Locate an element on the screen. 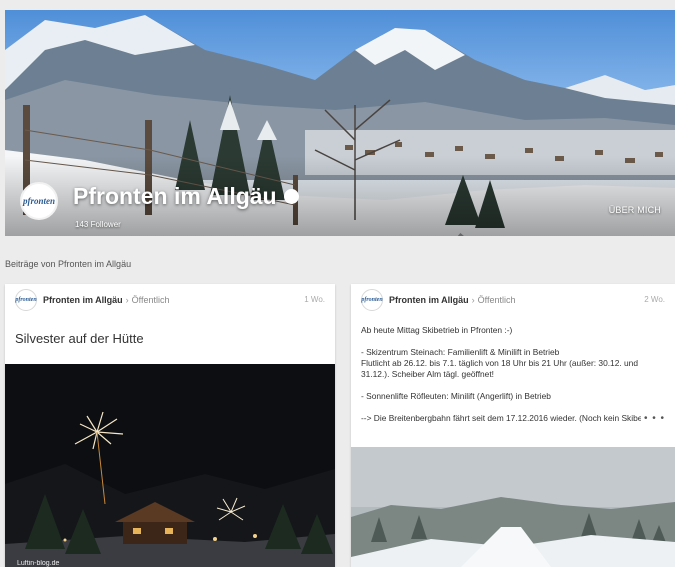  about-link: ÜBER MICH is located at coordinates (635, 210).